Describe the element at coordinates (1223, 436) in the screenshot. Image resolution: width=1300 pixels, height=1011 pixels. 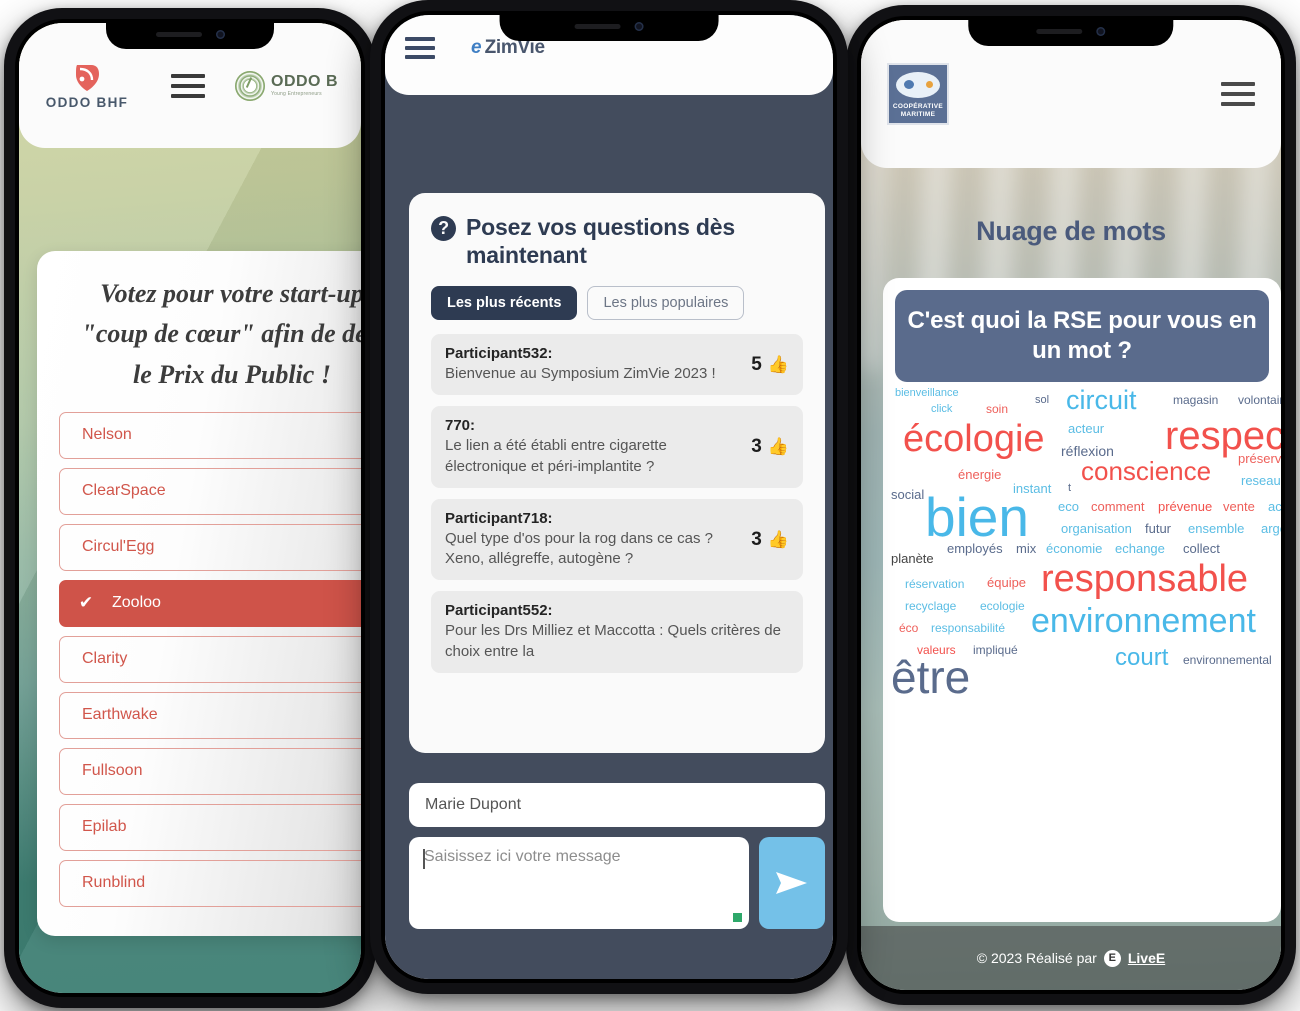
I see `word-cloud-word: respect` at that location.